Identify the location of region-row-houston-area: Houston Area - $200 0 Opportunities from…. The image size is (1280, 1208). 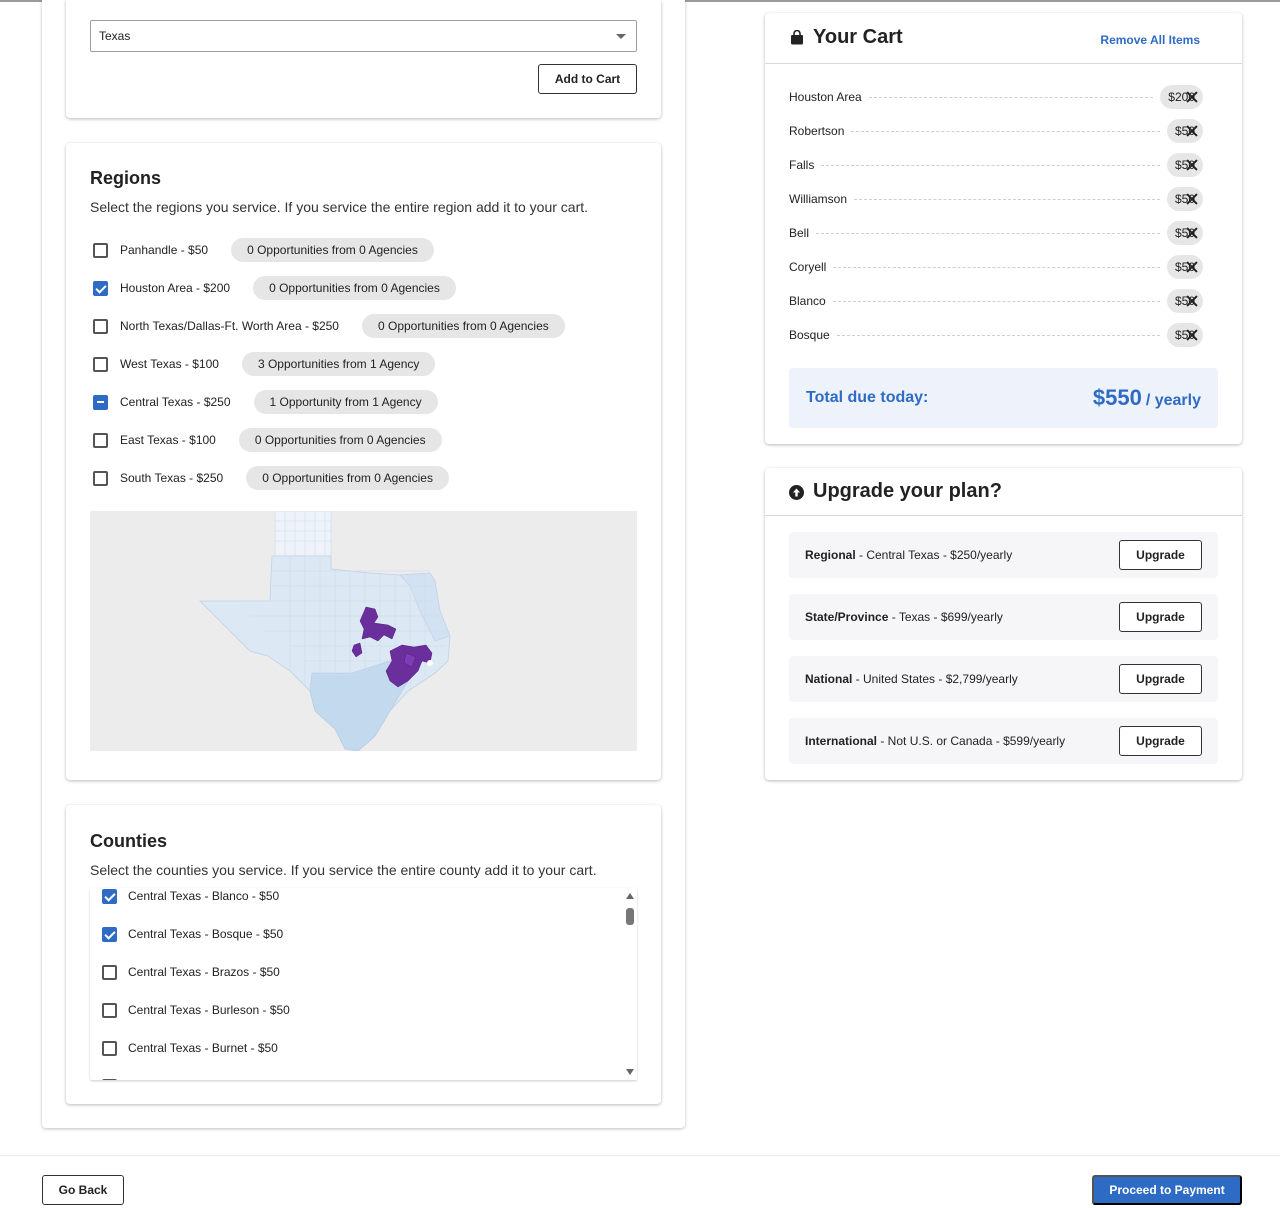
(274, 288).